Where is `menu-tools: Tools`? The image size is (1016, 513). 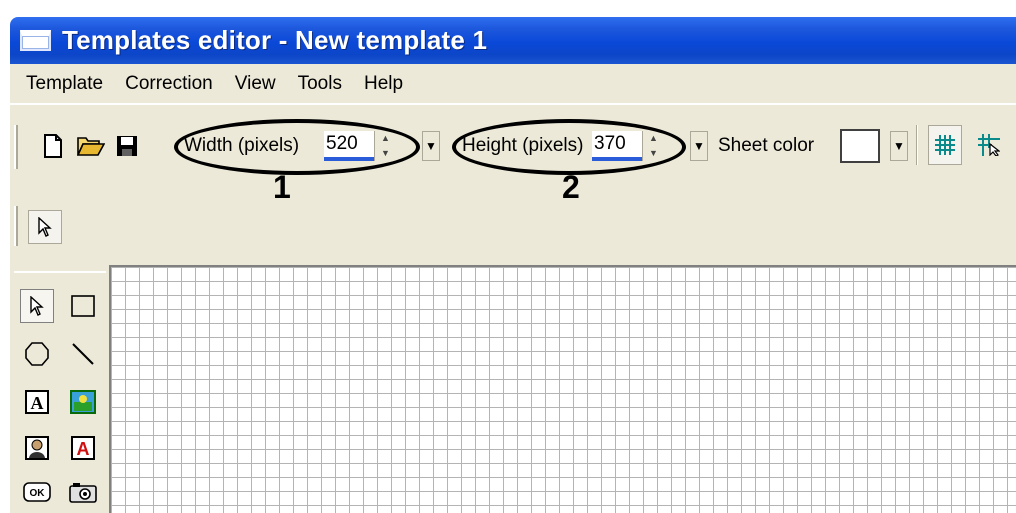 menu-tools: Tools is located at coordinates (320, 84).